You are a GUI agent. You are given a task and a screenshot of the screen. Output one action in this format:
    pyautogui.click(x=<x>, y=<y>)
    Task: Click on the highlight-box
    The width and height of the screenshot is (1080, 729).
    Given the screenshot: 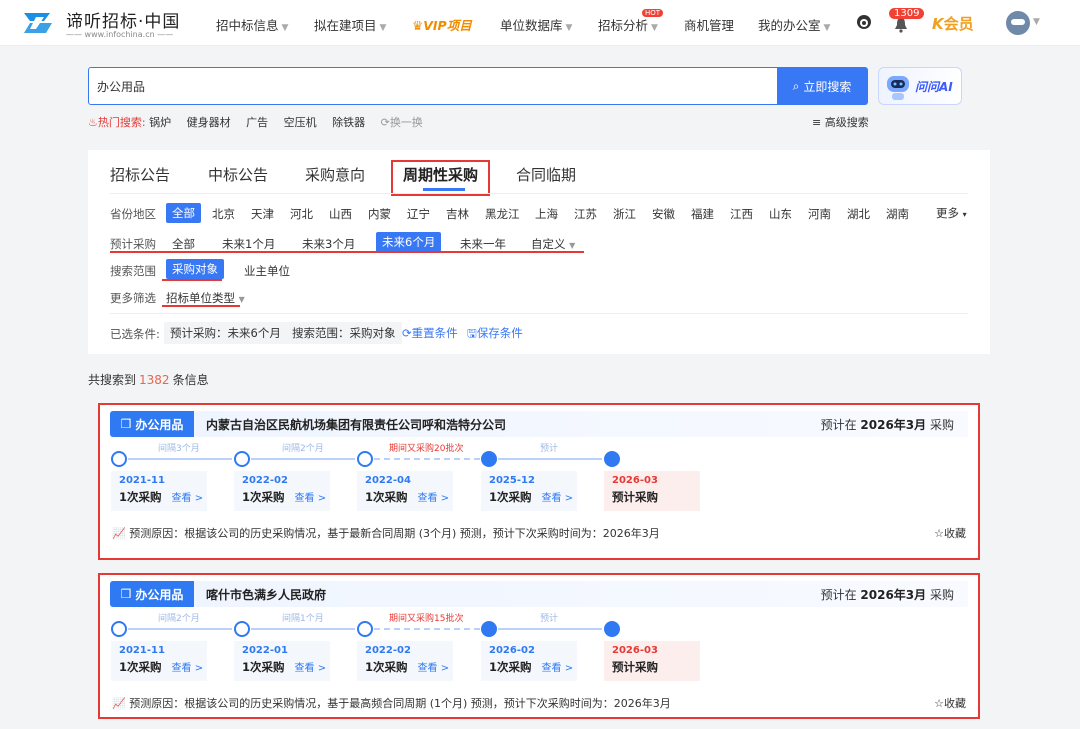 What is the action you would take?
    pyautogui.click(x=440, y=178)
    